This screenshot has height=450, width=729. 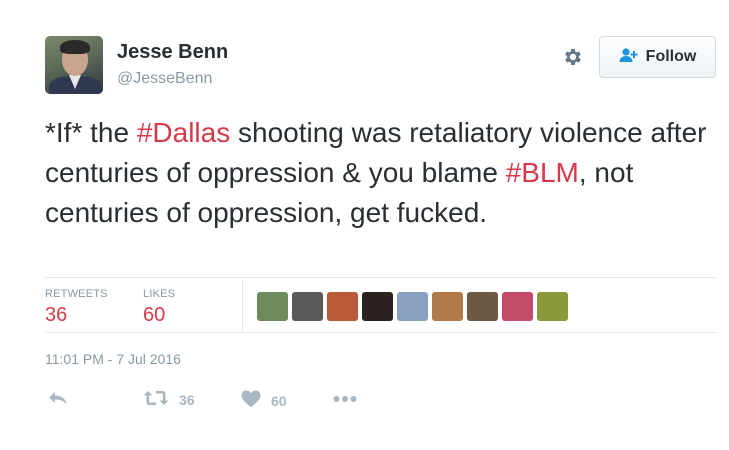 I want to click on likes-label: LIKES, so click(x=159, y=294).